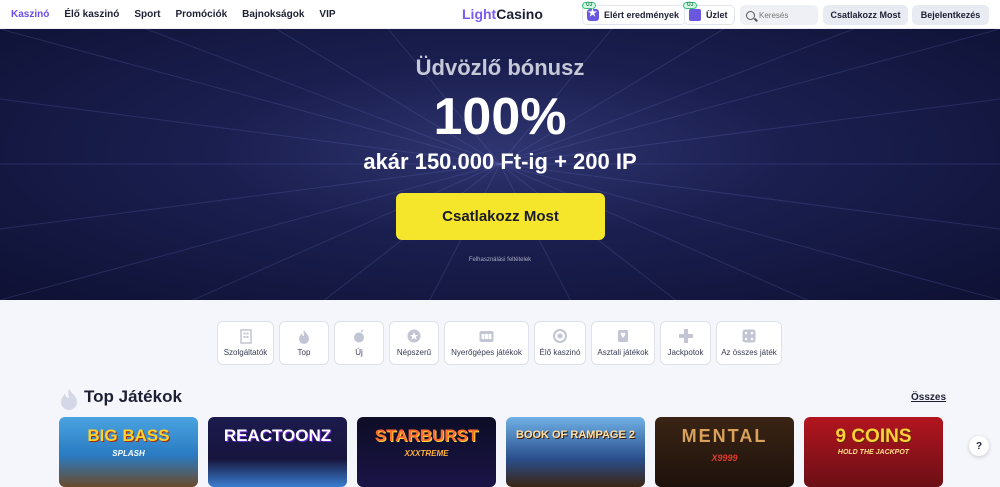  I want to click on logo-part-light: Light, so click(479, 14).